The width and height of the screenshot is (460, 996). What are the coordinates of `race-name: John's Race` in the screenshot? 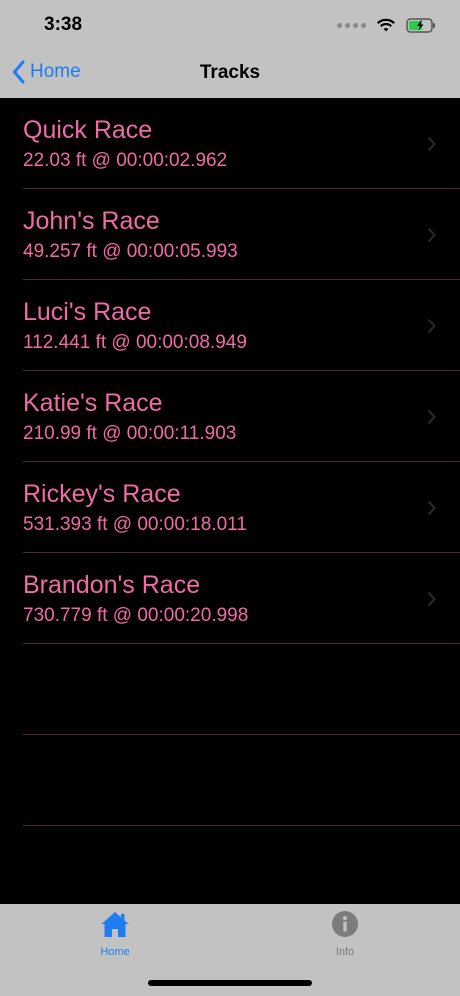 It's located at (91, 221).